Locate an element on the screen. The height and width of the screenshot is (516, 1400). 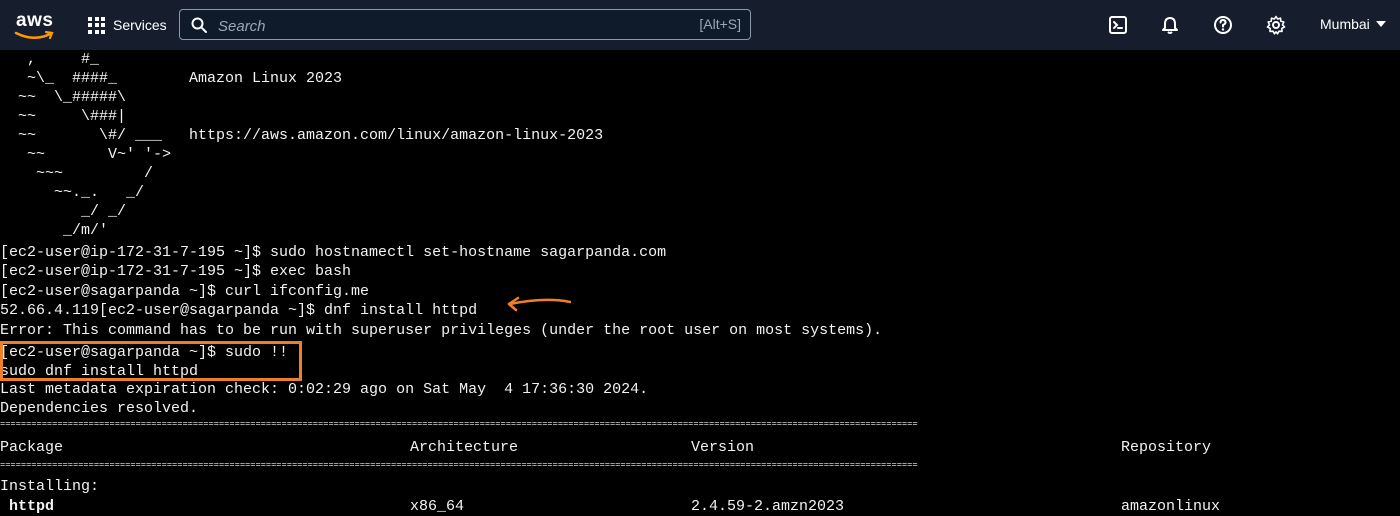
terminal-output-line: Dependencies resolved. is located at coordinates (99, 408).